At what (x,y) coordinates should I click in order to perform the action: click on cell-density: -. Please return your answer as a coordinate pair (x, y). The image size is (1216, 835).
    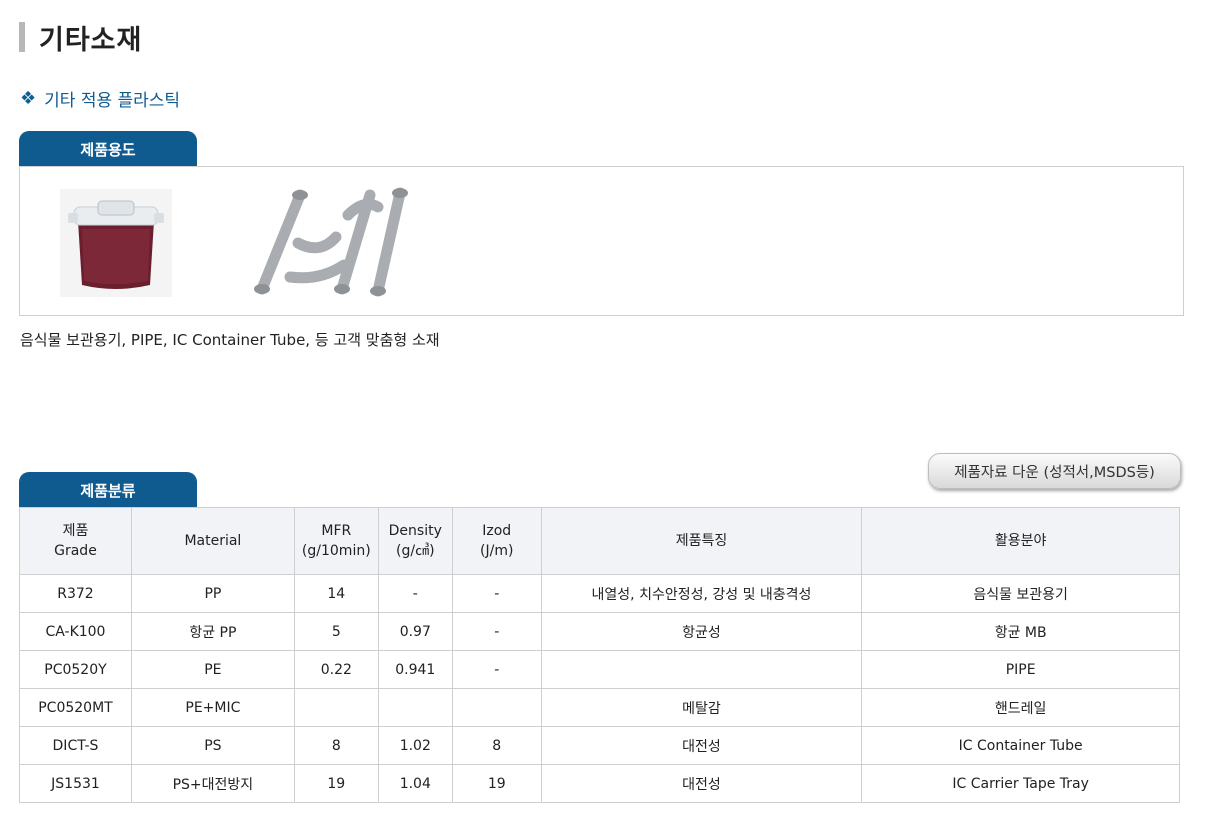
    Looking at the image, I should click on (415, 593).